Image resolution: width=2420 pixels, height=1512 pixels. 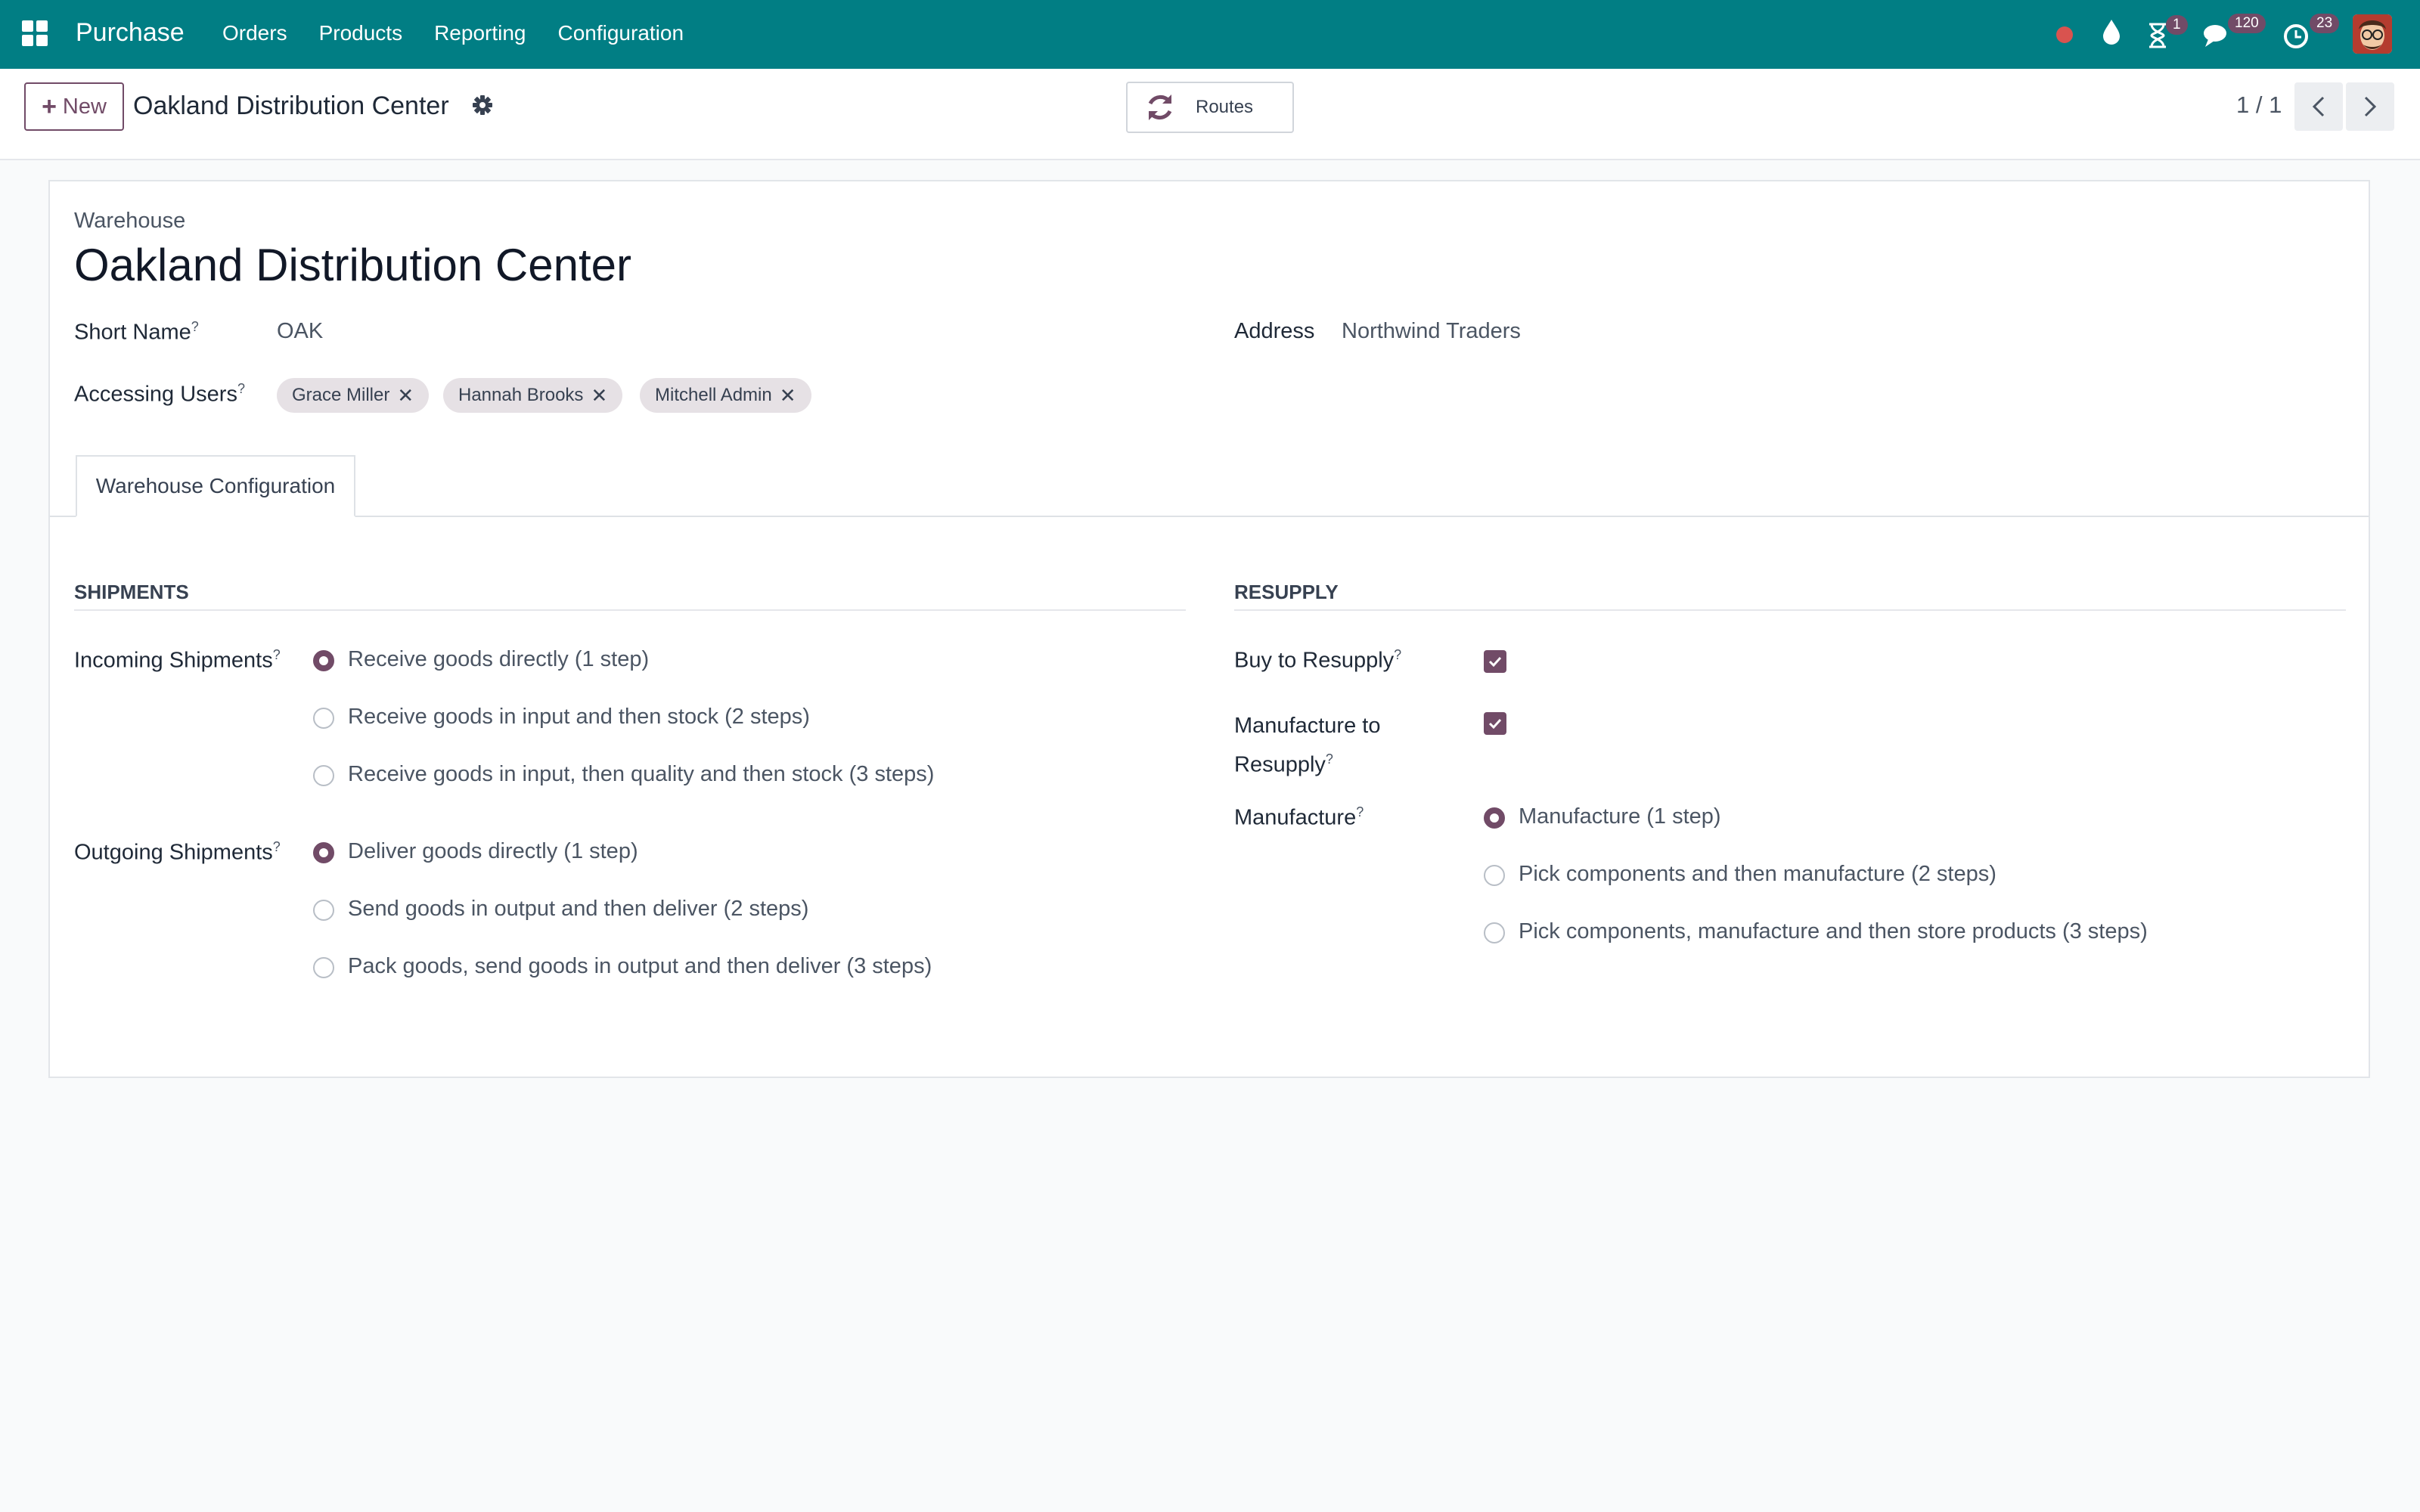 I want to click on outgoing-shipments-help-icon: ?, so click(x=277, y=847).